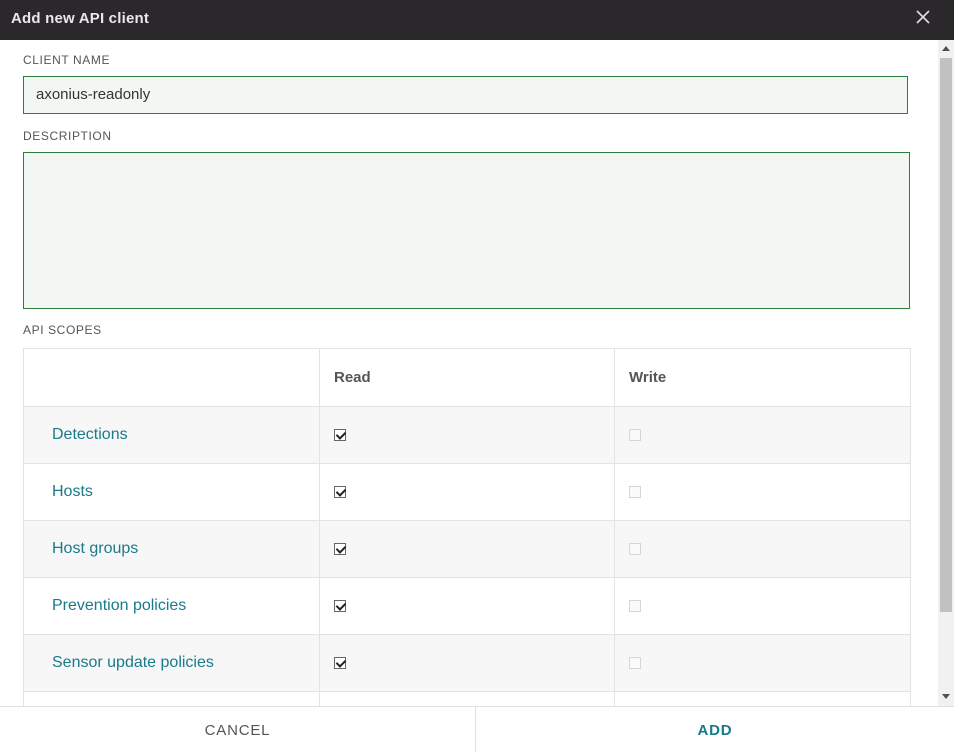  I want to click on read-header-label: Read, so click(352, 377).